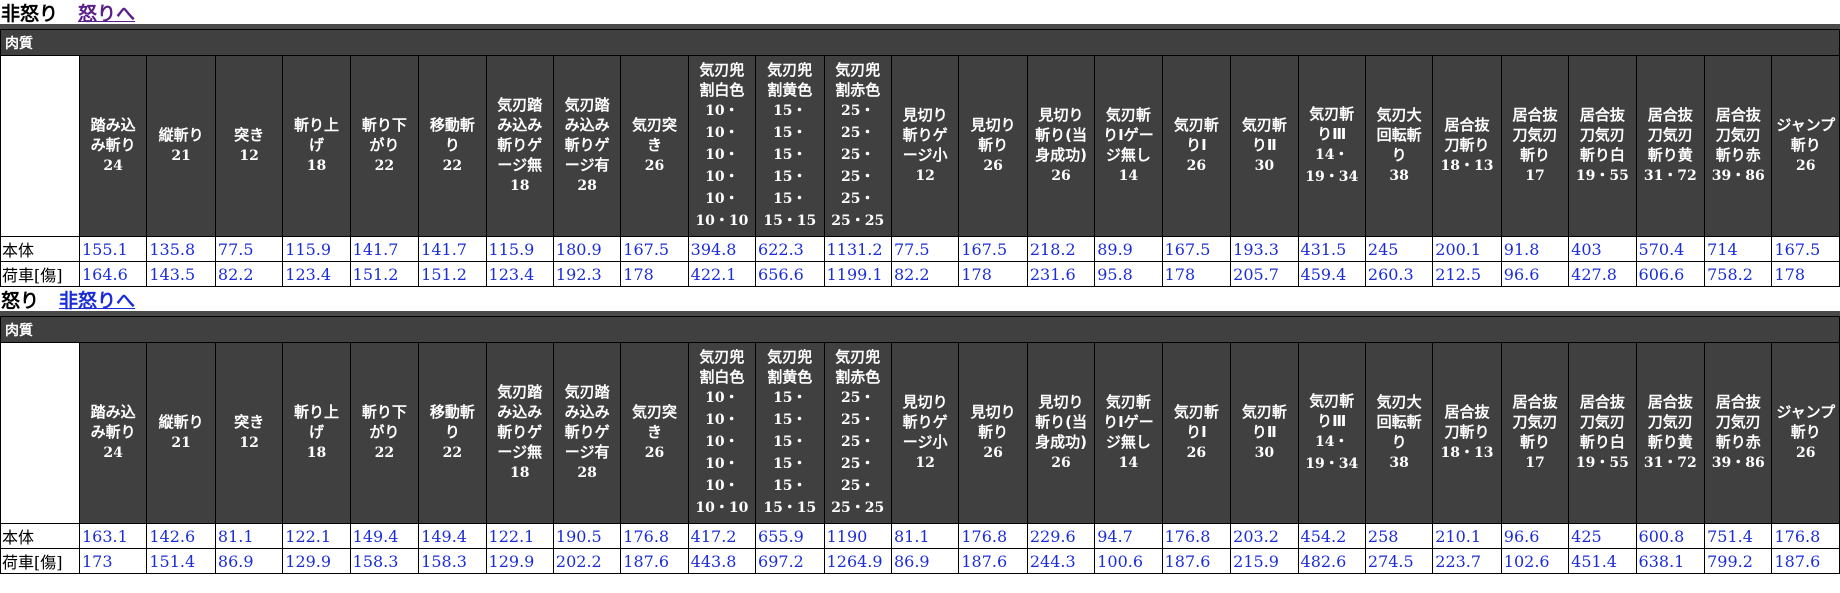 The width and height of the screenshot is (1840, 593). I want to click on attack-name: ジャンプ, so click(1806, 412).